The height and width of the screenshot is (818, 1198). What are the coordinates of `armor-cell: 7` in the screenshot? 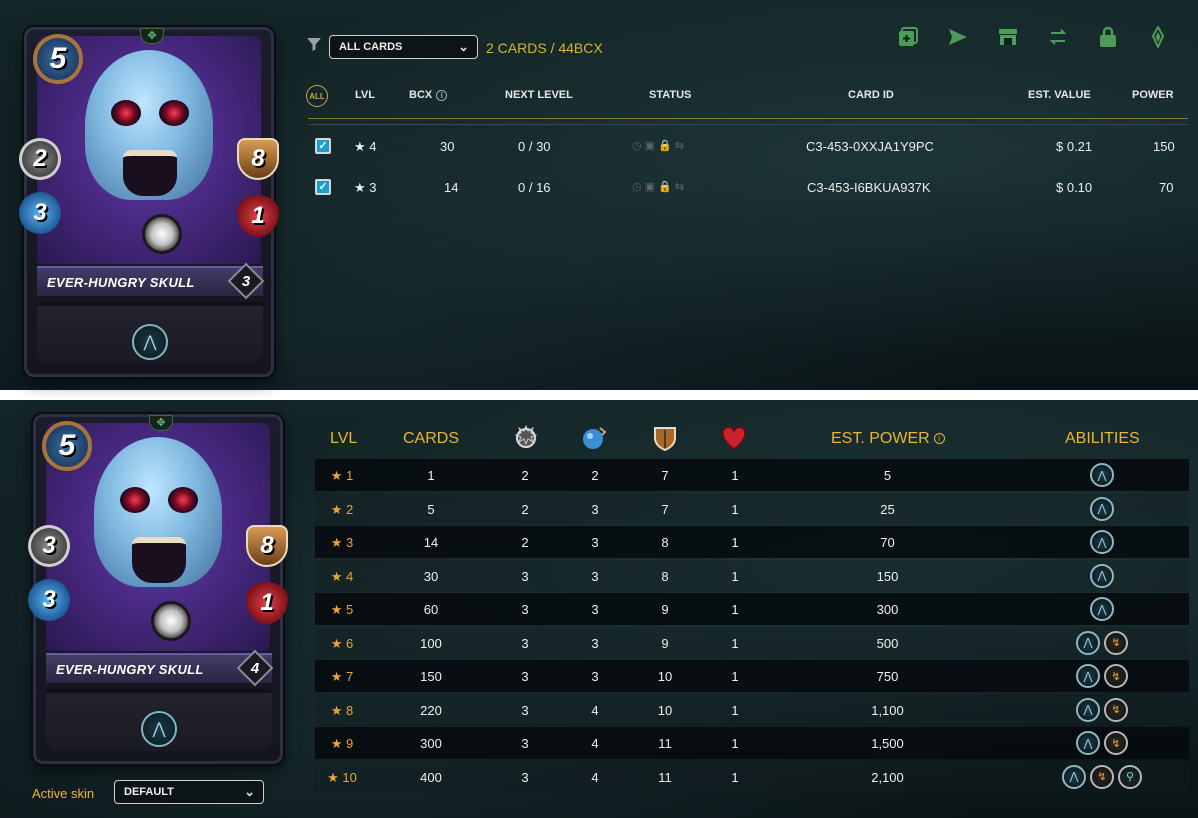 It's located at (665, 509).